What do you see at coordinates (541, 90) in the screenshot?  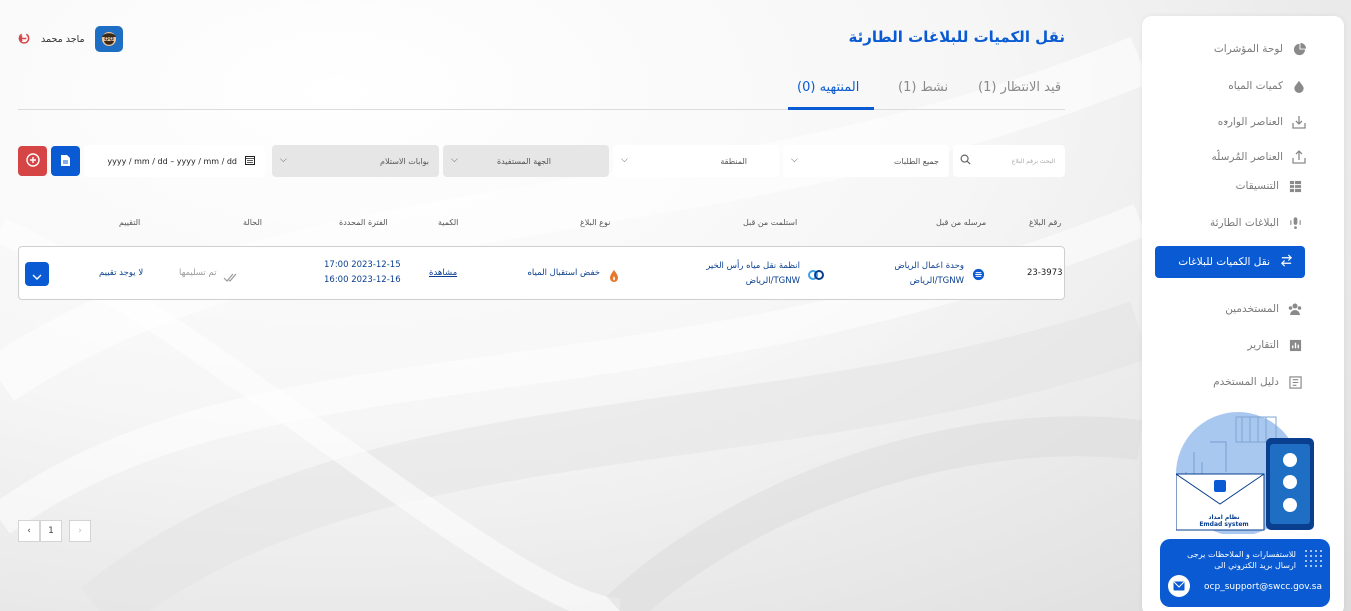 I see `status-tabs: قيد الانتظار (1) نشط (1) المنتهيه (0)` at bounding box center [541, 90].